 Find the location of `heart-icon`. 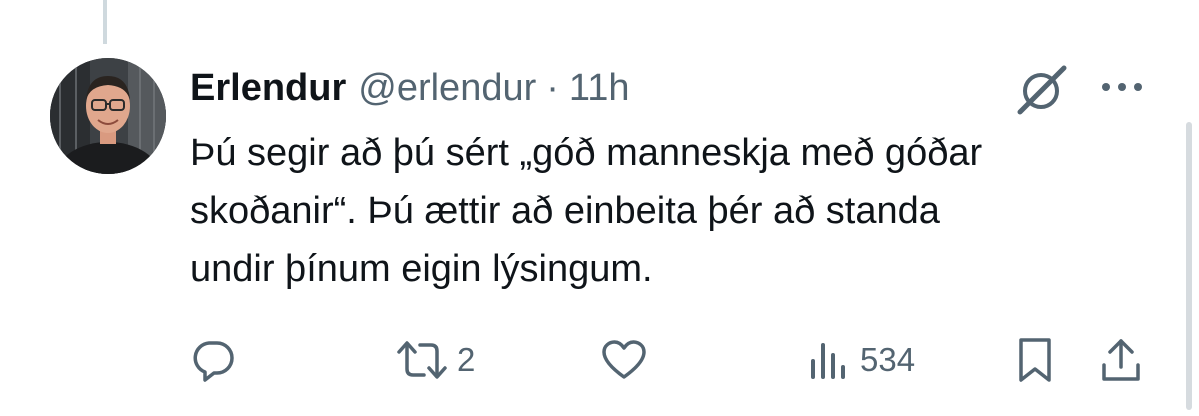

heart-icon is located at coordinates (624, 359).